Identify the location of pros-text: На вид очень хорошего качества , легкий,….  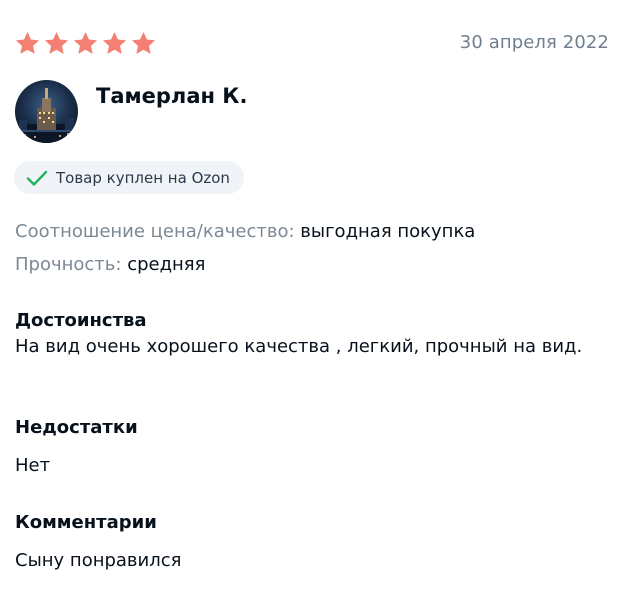
(299, 346).